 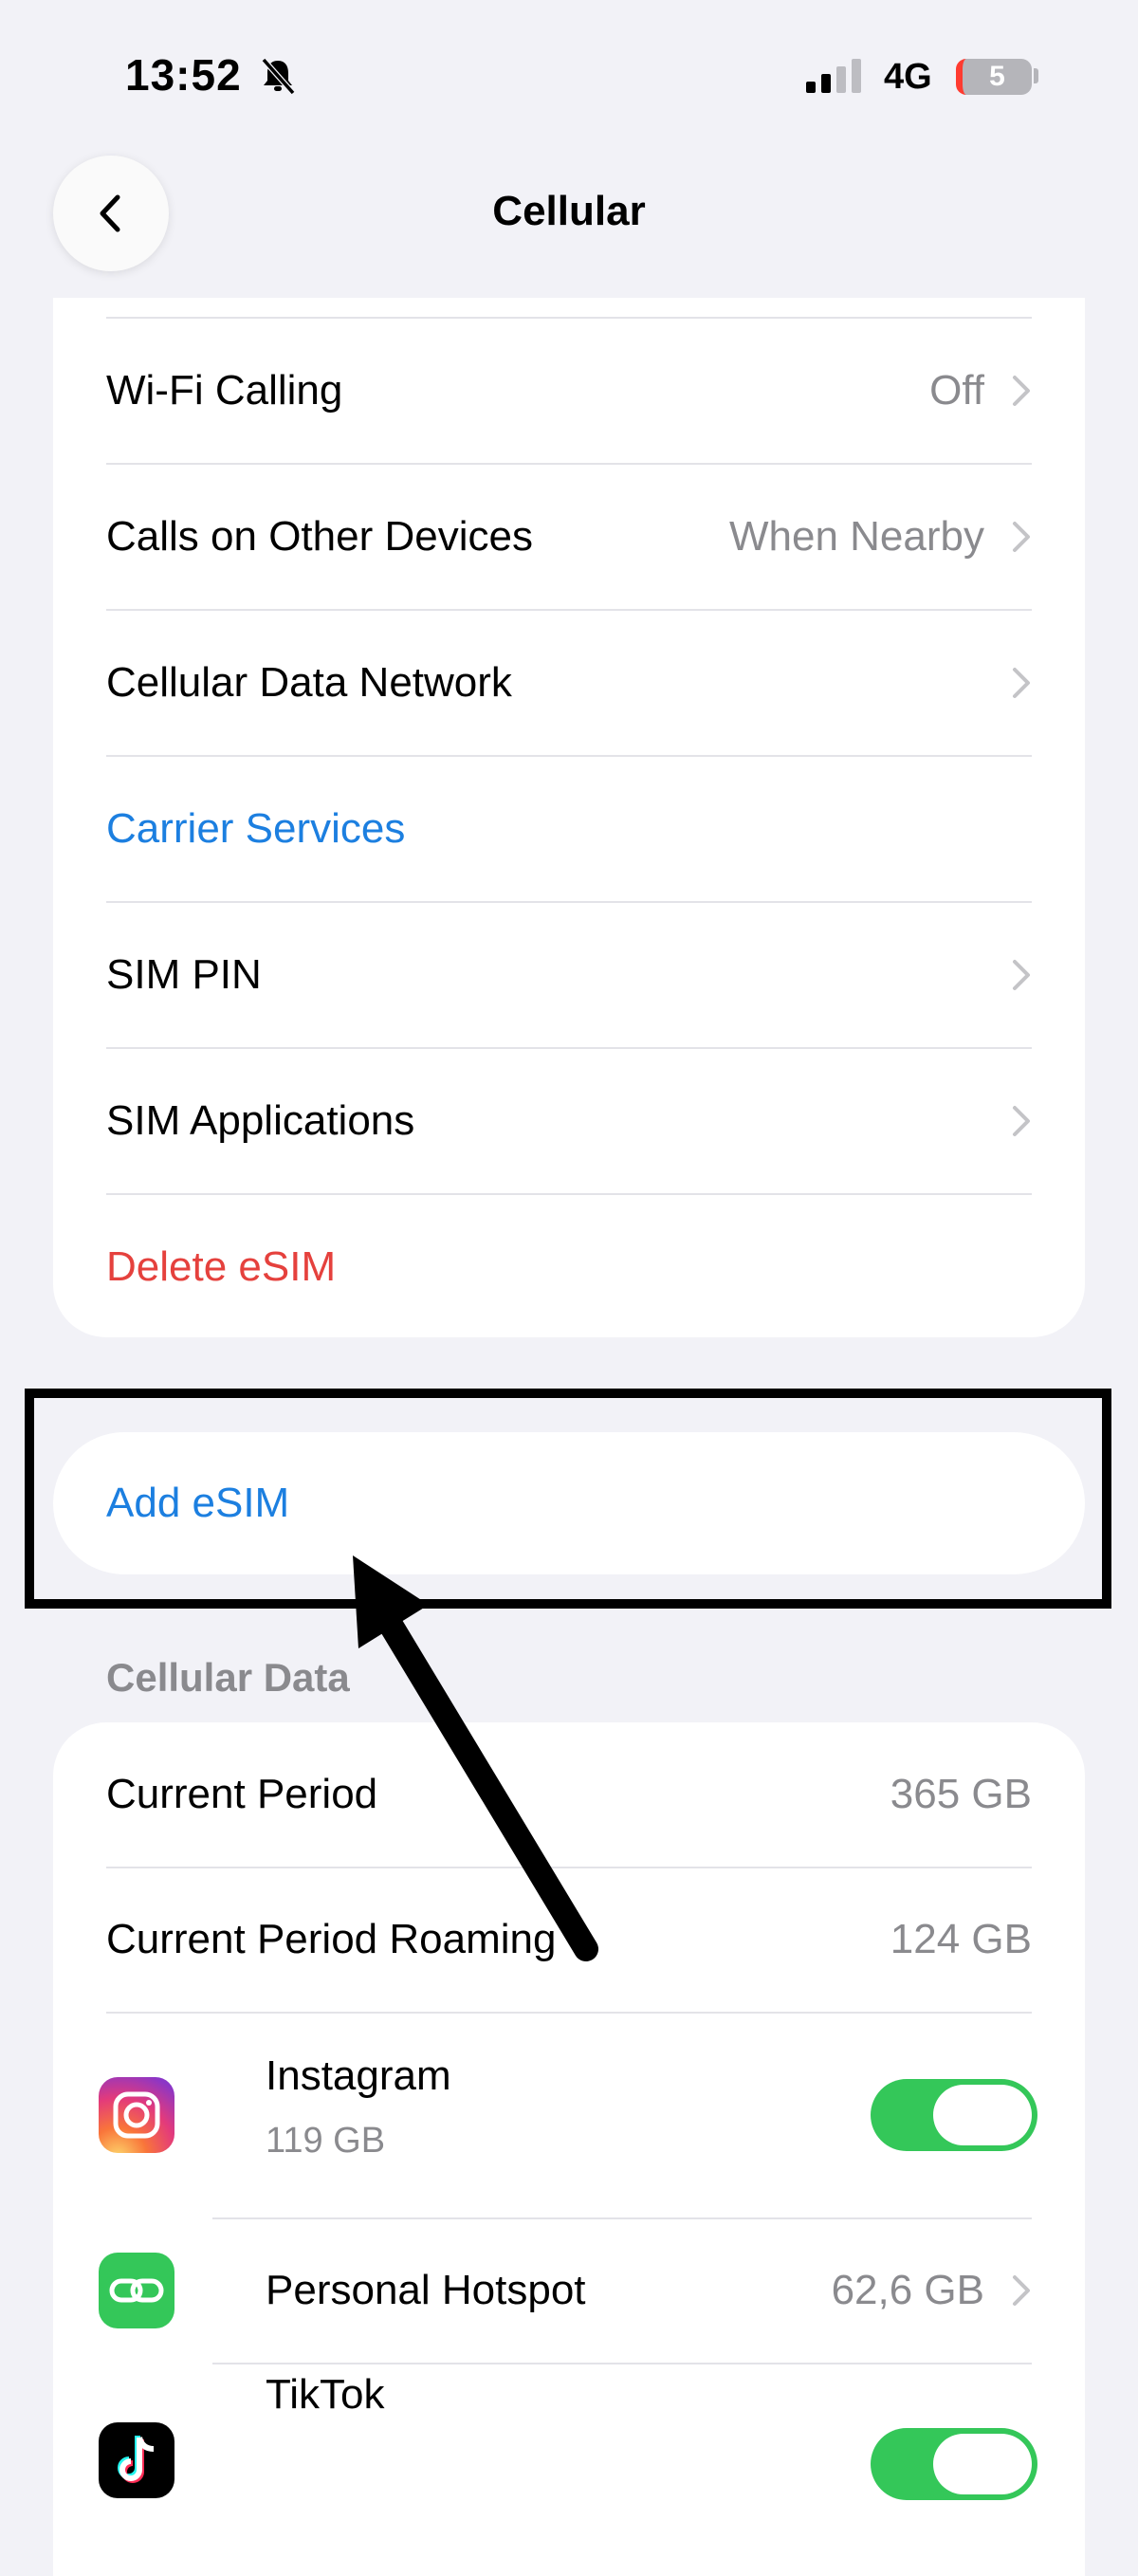 I want to click on battery-tip, so click(x=1036, y=75).